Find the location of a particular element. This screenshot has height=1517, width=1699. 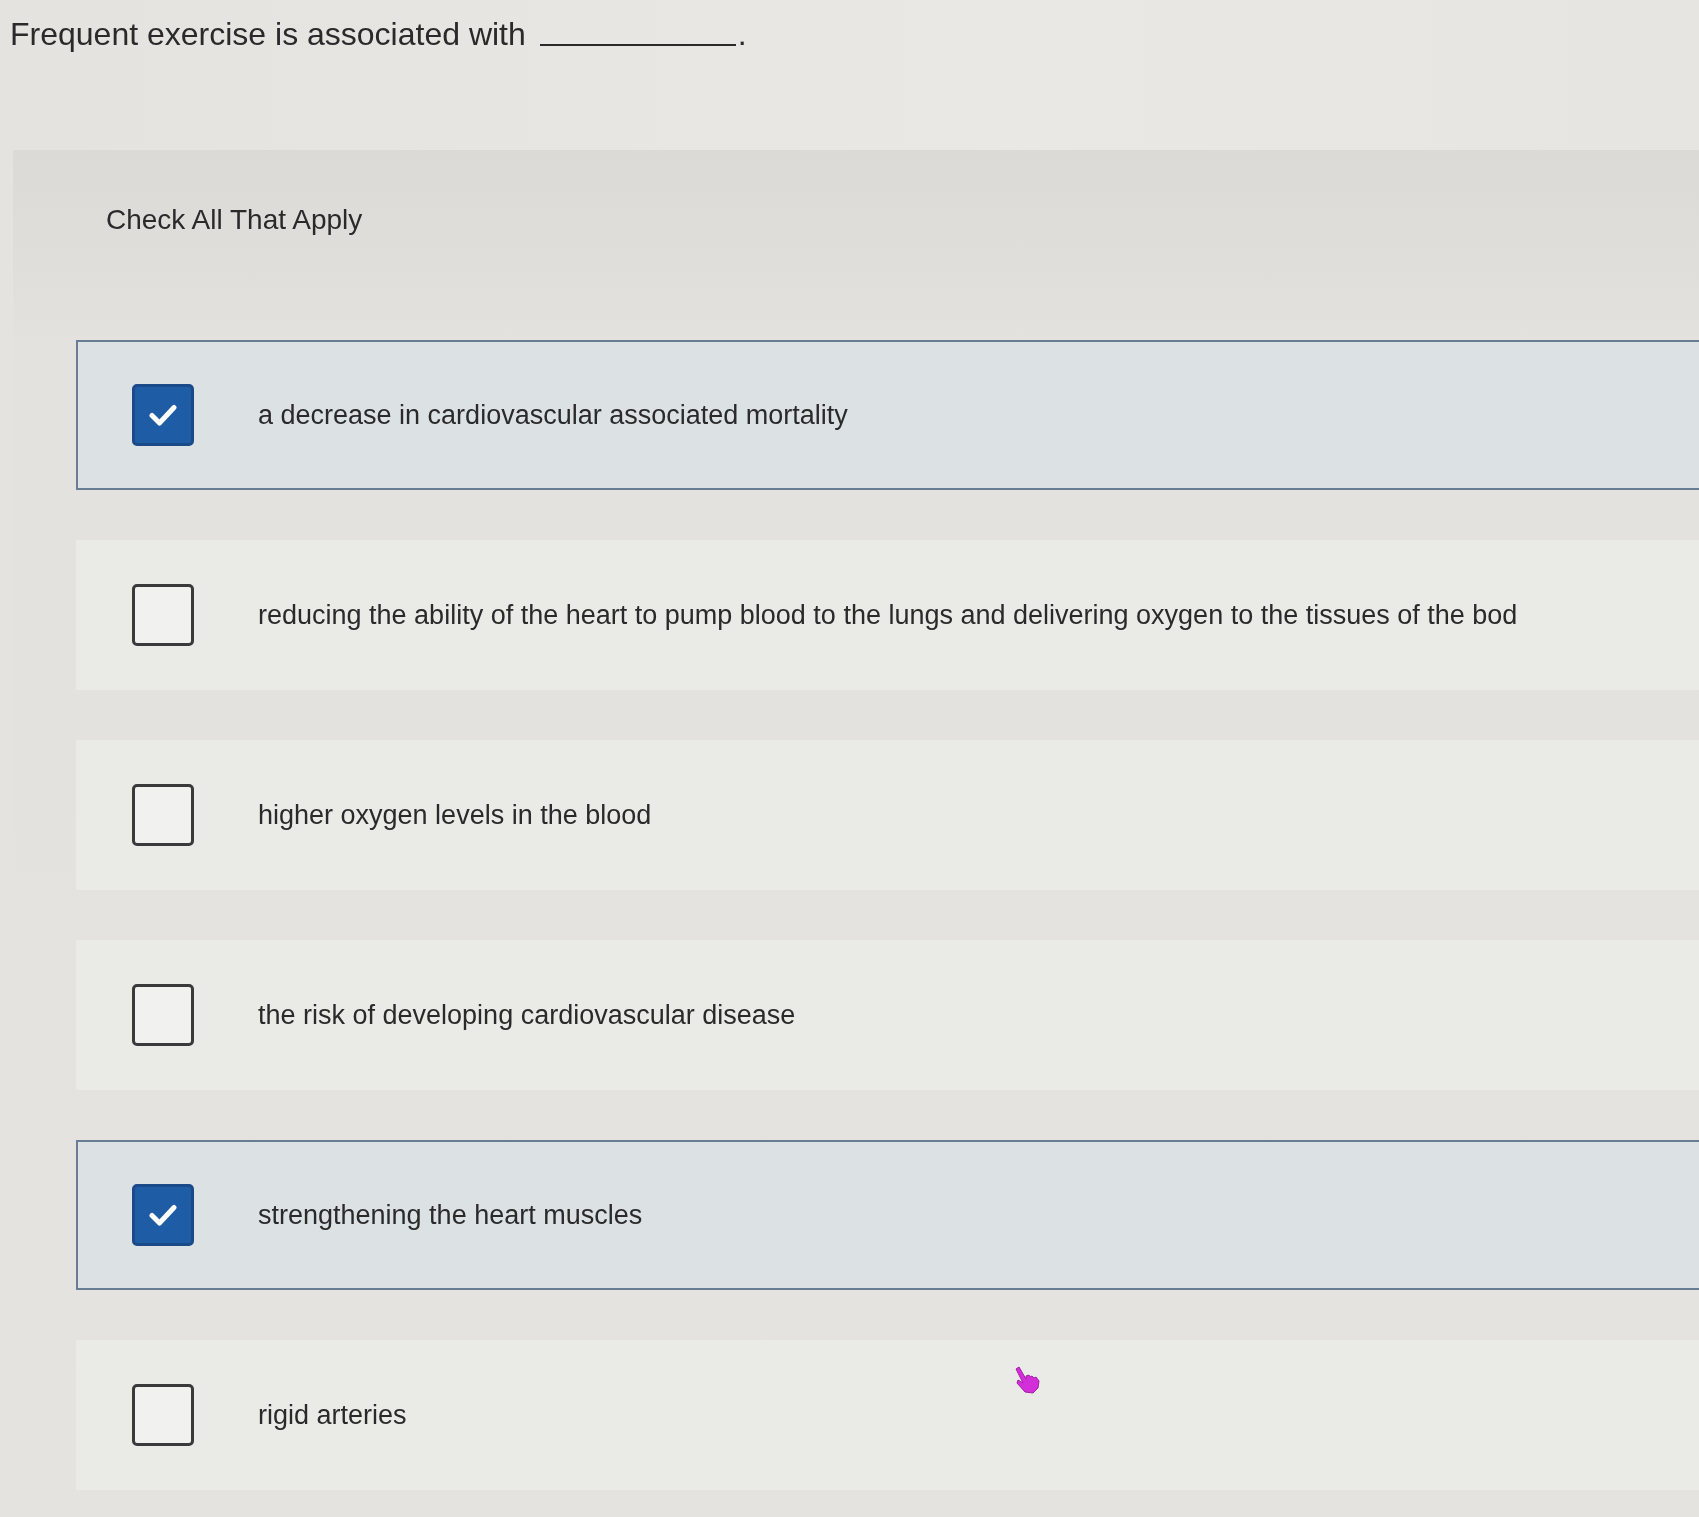

option-row: reducing the ability of the heart to pump blood to the lungs and delivering oxygen to the tissues of the bod is located at coordinates (887, 615).